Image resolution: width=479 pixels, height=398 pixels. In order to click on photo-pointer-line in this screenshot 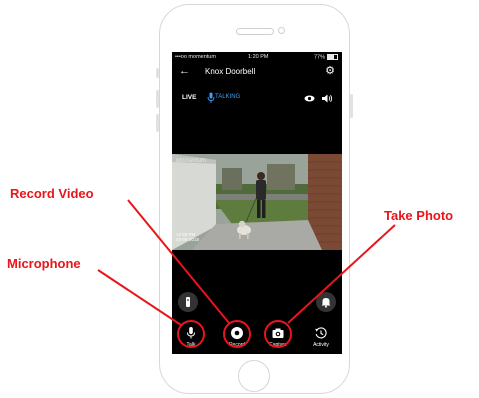, I will do `click(341, 274)`.